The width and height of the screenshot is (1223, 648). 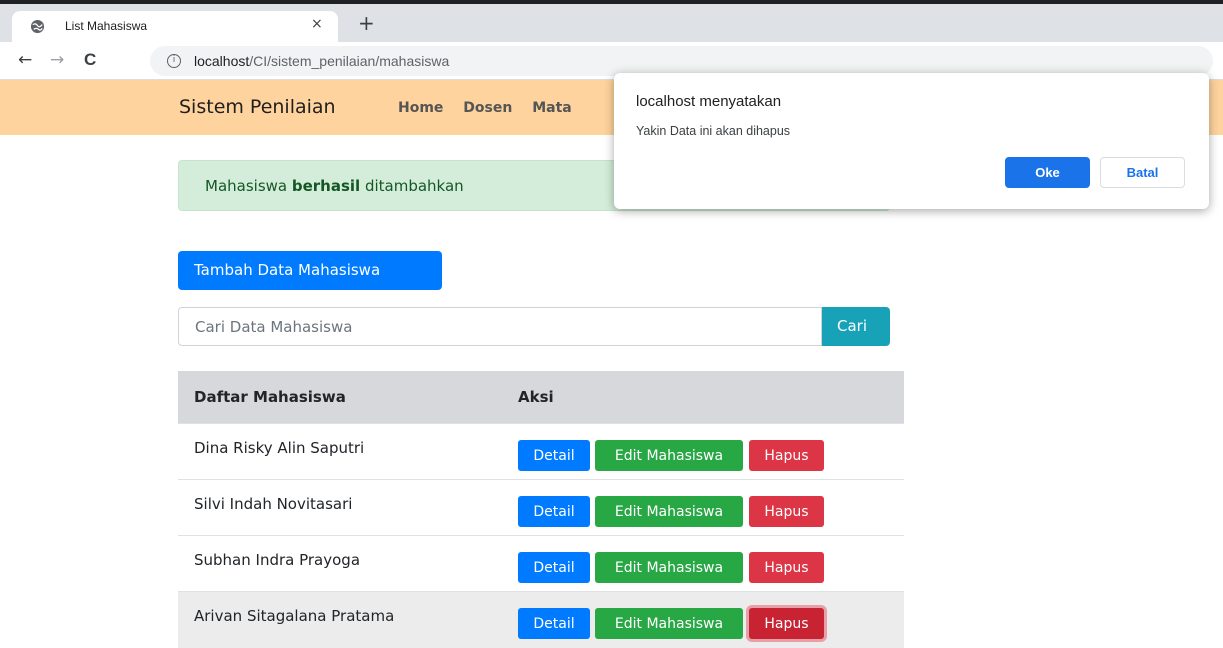 I want to click on table-header: Daftar Mahasiswa Aksi, so click(x=541, y=397).